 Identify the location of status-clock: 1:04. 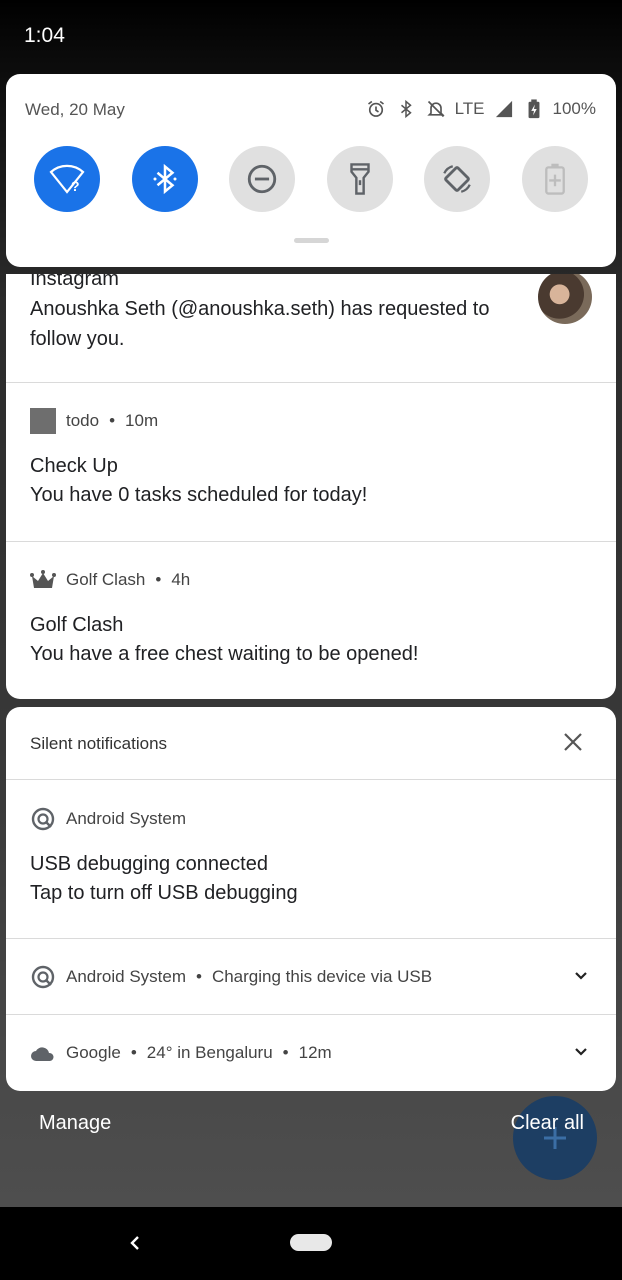
(44, 35).